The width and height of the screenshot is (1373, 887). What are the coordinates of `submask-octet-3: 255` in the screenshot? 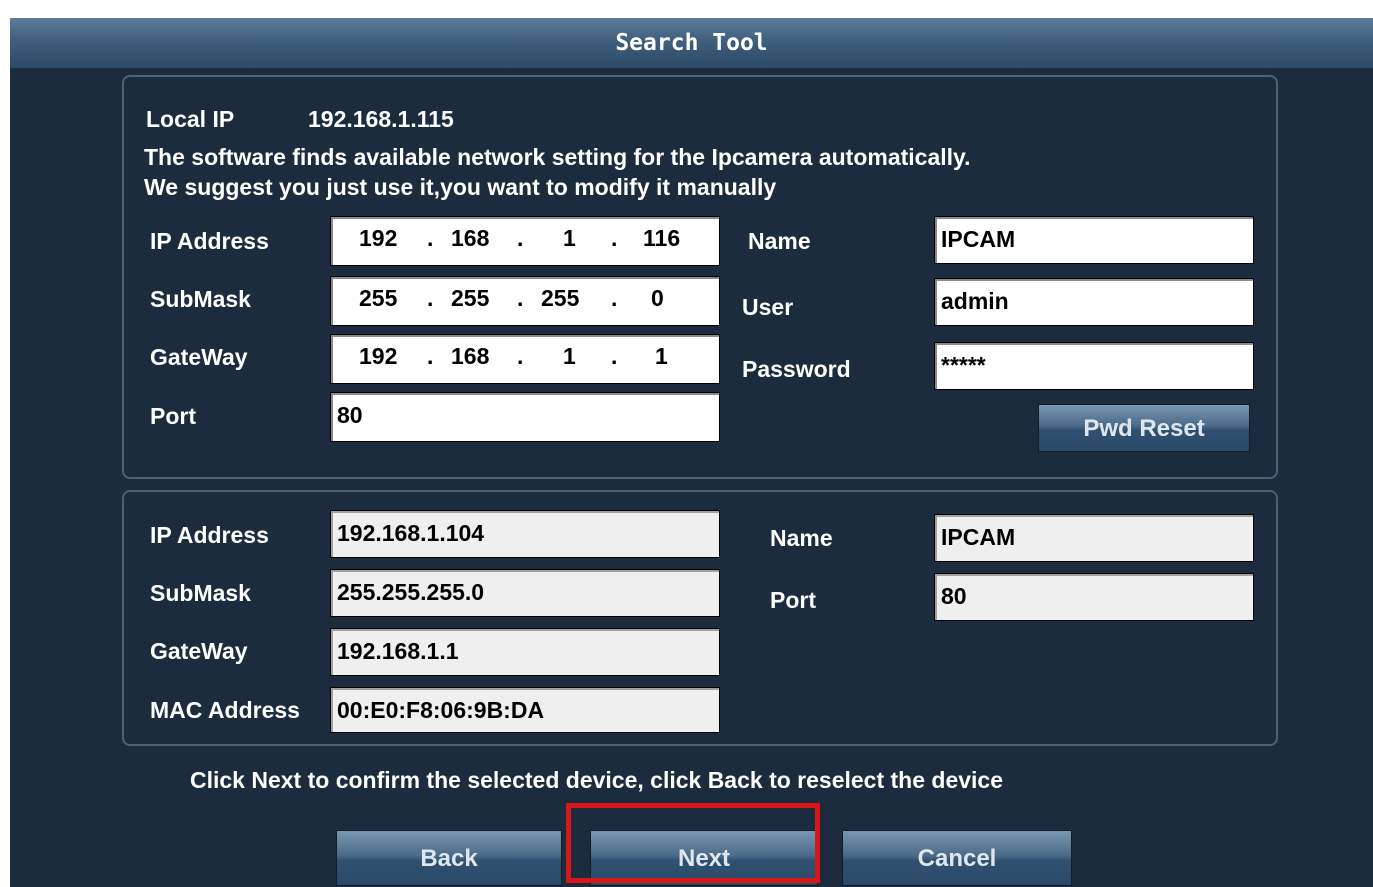 It's located at (560, 298).